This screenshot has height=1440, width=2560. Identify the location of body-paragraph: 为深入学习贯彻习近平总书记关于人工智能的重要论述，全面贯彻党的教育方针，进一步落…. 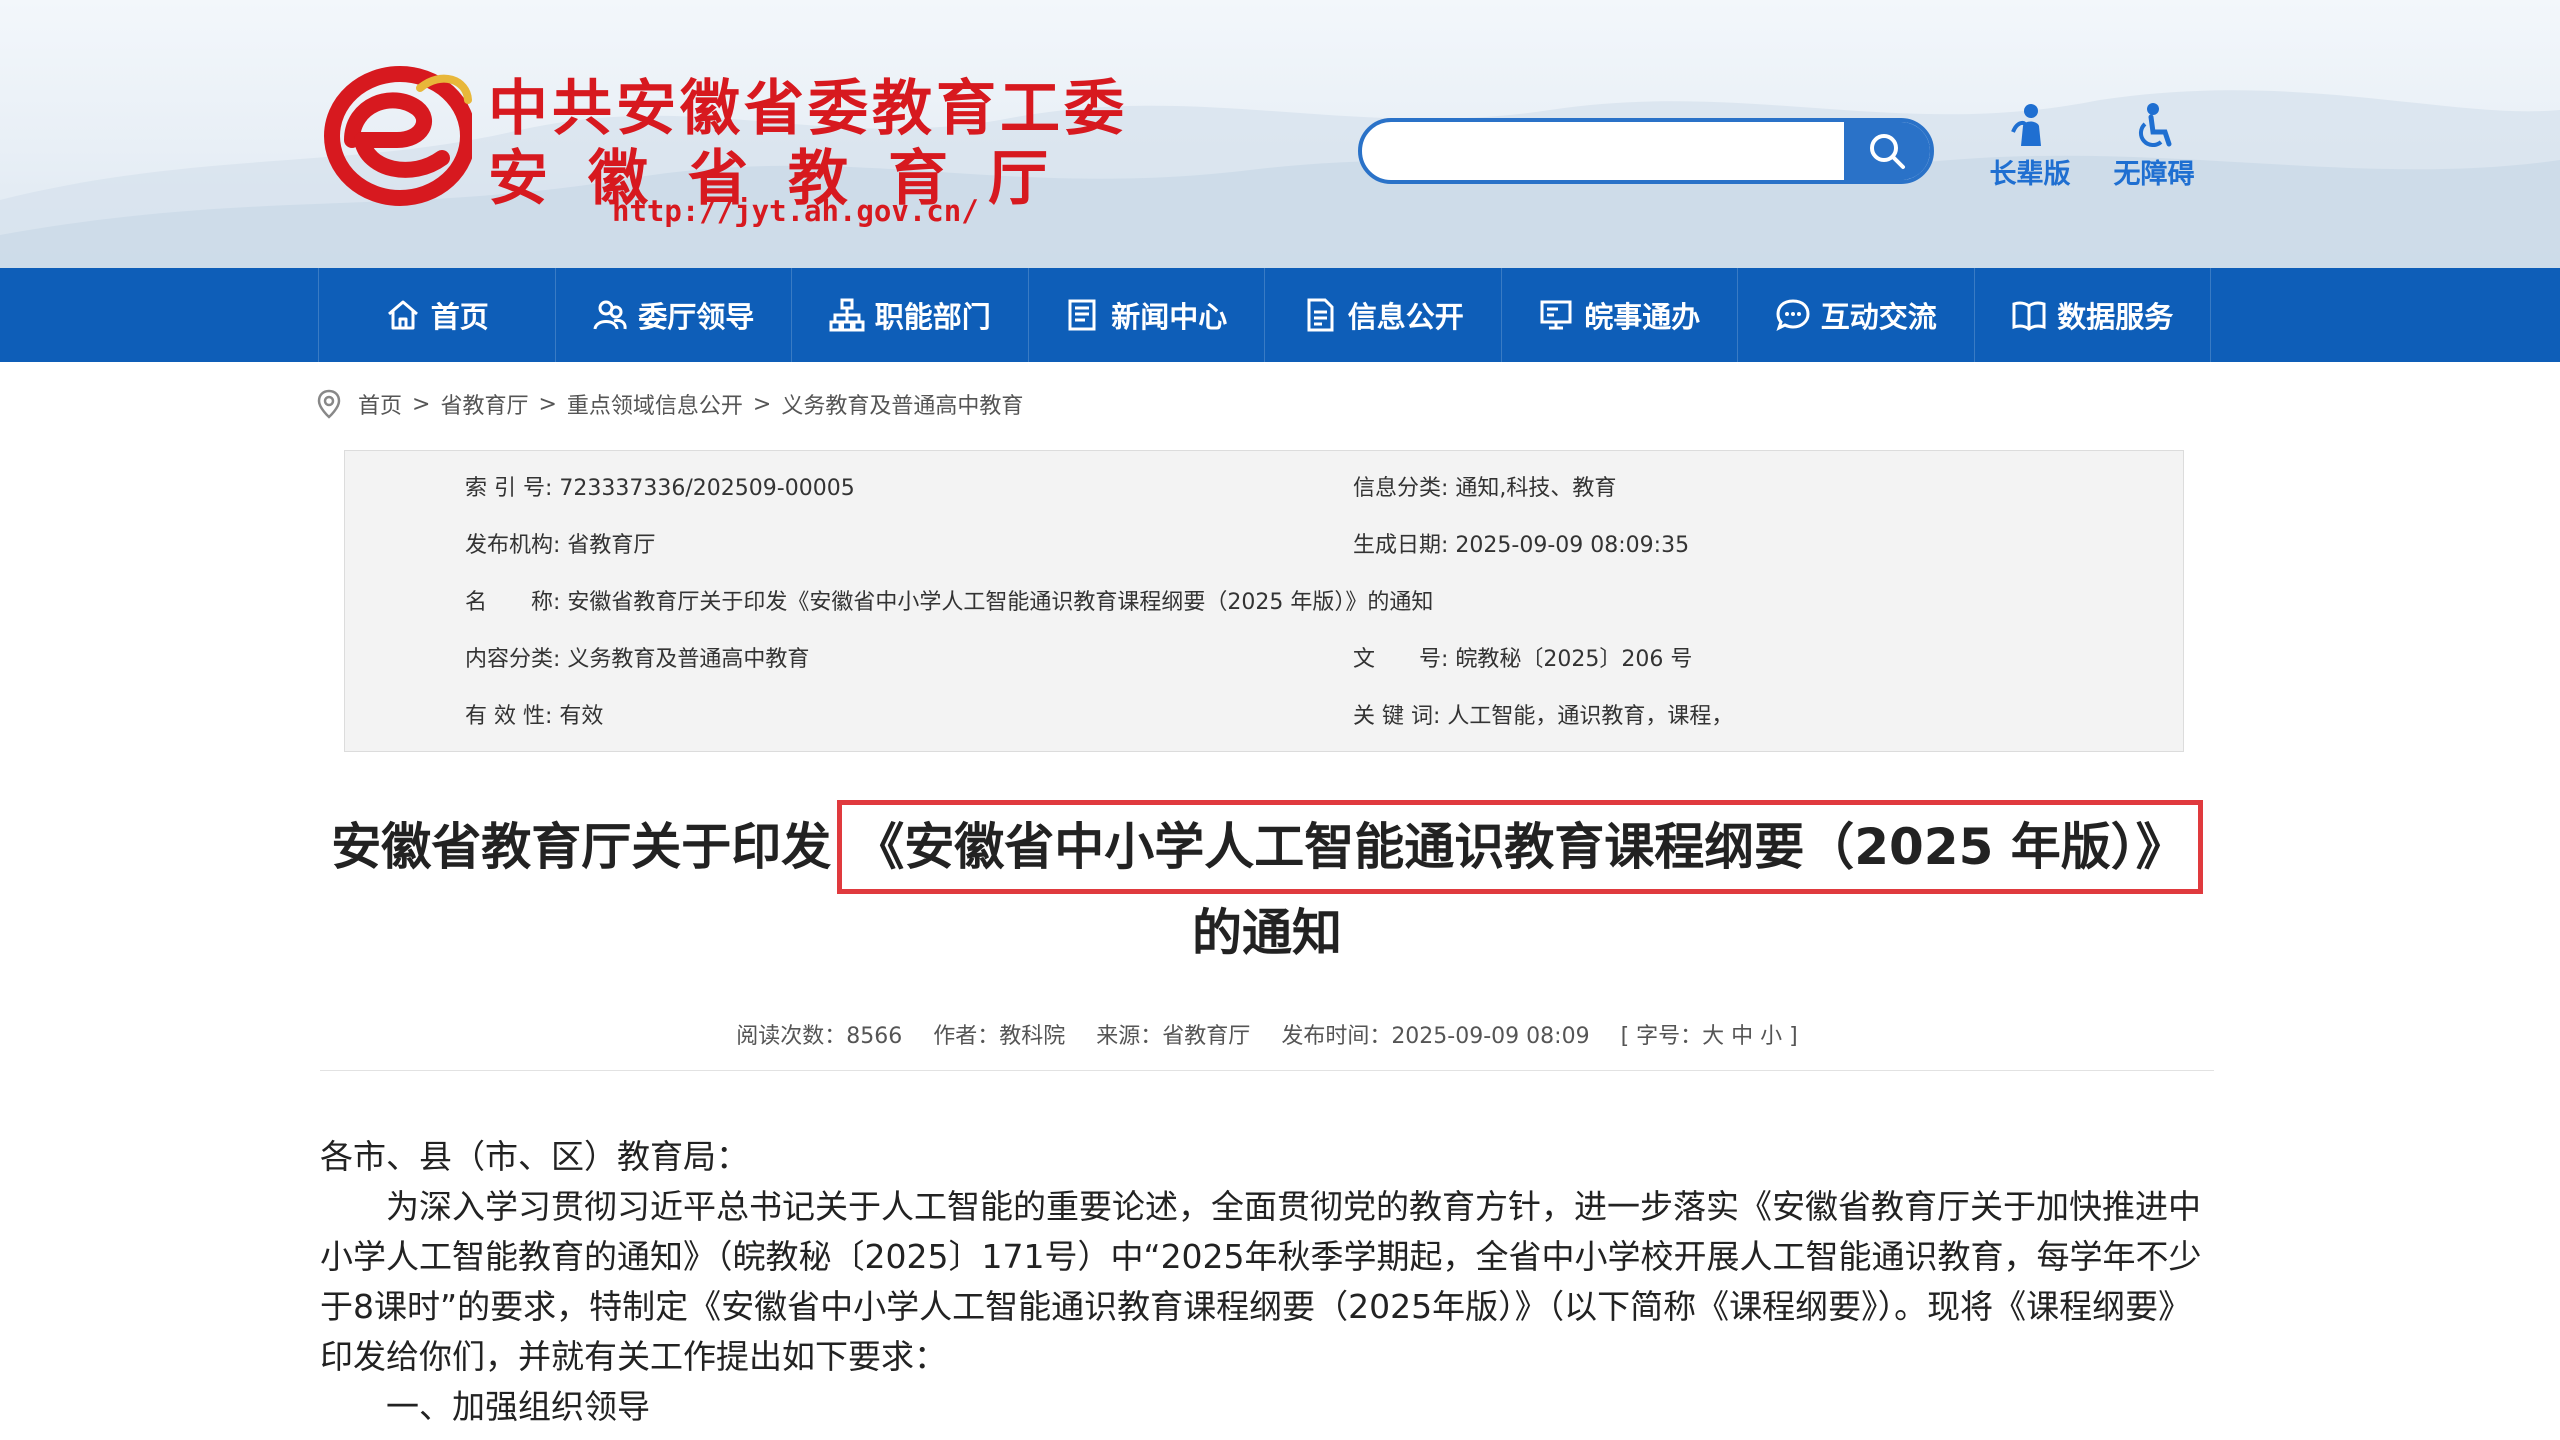
(1261, 1281).